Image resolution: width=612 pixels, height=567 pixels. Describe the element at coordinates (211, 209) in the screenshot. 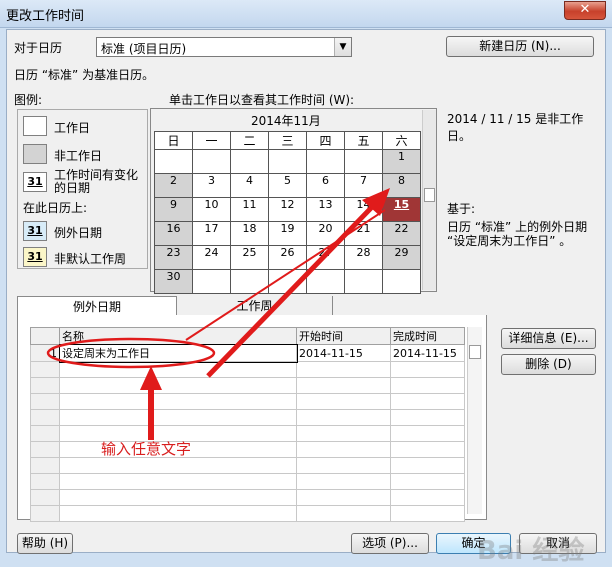

I see `calendar-day: 10` at that location.